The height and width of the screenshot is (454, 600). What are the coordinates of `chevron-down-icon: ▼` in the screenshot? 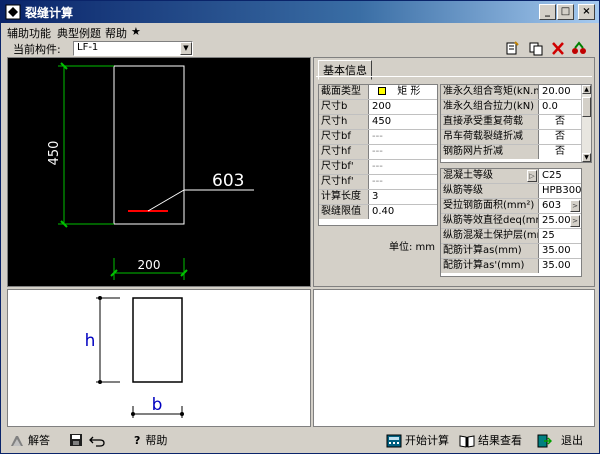 It's located at (186, 48).